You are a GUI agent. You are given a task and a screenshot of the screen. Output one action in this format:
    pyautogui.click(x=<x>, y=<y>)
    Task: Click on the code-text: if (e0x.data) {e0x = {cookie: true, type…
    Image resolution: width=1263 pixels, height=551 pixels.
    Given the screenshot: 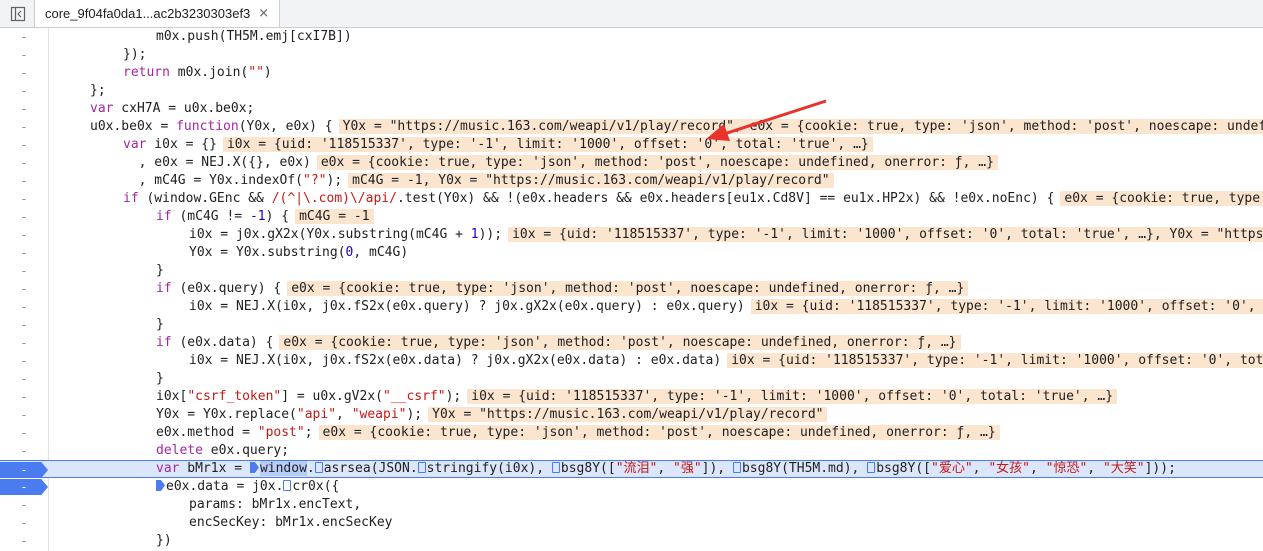 What is the action you would take?
    pyautogui.click(x=558, y=343)
    